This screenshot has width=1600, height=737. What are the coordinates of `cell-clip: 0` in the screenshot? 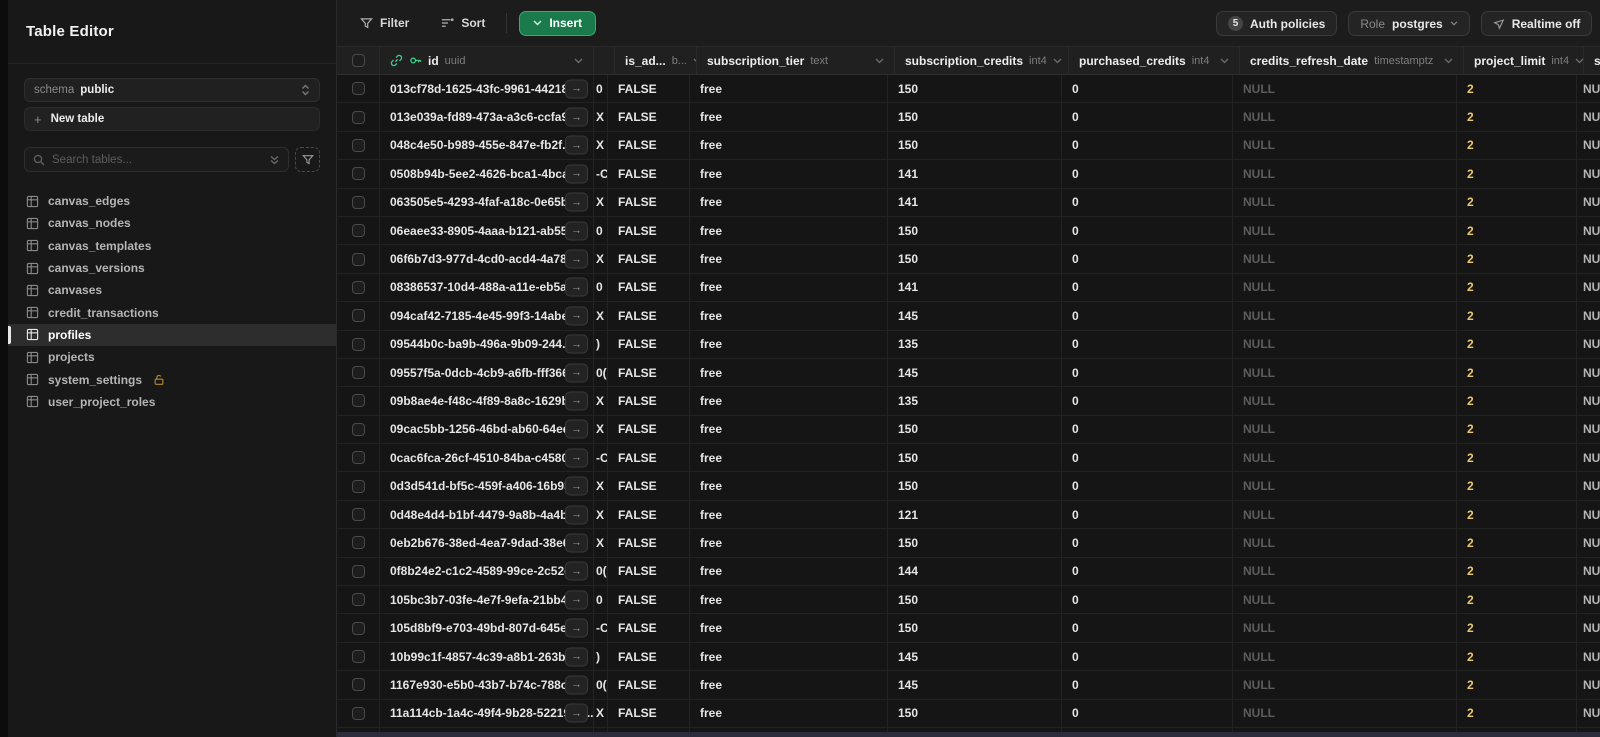 It's located at (601, 287).